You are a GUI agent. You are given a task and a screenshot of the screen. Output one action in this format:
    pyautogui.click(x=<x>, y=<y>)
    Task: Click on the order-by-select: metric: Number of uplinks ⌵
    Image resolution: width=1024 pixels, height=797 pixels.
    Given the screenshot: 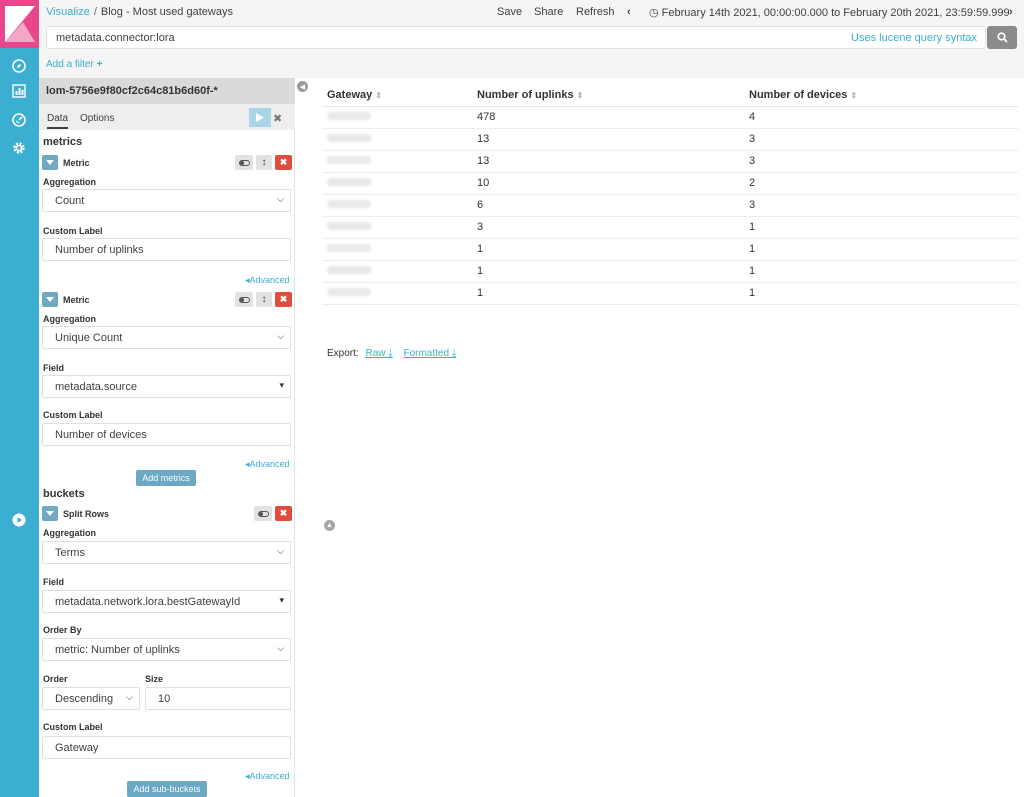 What is the action you would take?
    pyautogui.click(x=166, y=649)
    